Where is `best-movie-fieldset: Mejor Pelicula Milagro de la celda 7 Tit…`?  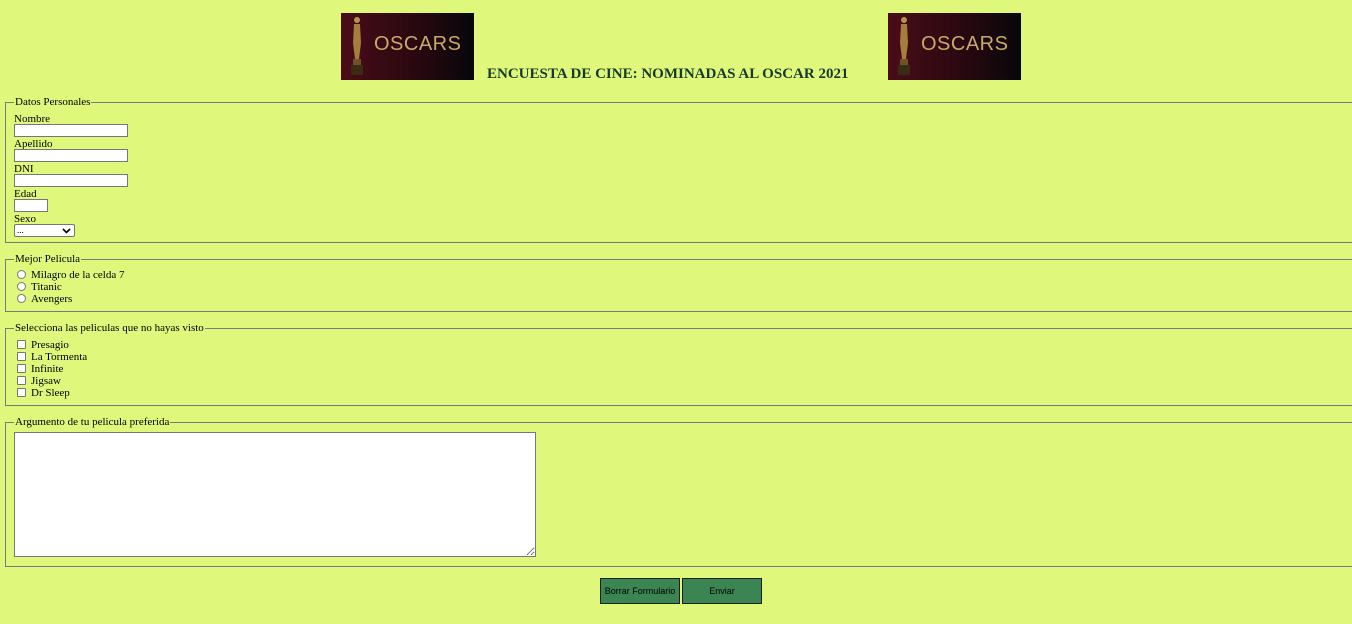 best-movie-fieldset: Mejor Pelicula Milagro de la celda 7 Tit… is located at coordinates (678, 282).